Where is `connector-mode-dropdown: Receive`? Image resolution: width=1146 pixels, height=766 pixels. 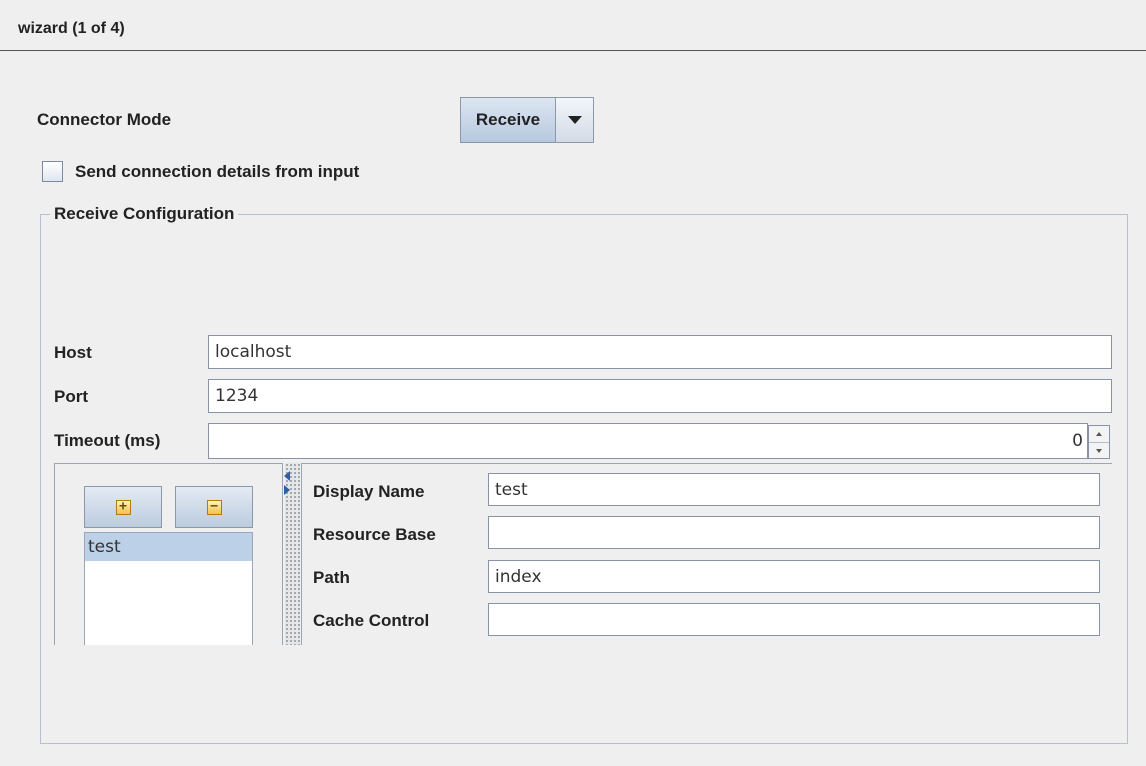
connector-mode-dropdown: Receive is located at coordinates (527, 120).